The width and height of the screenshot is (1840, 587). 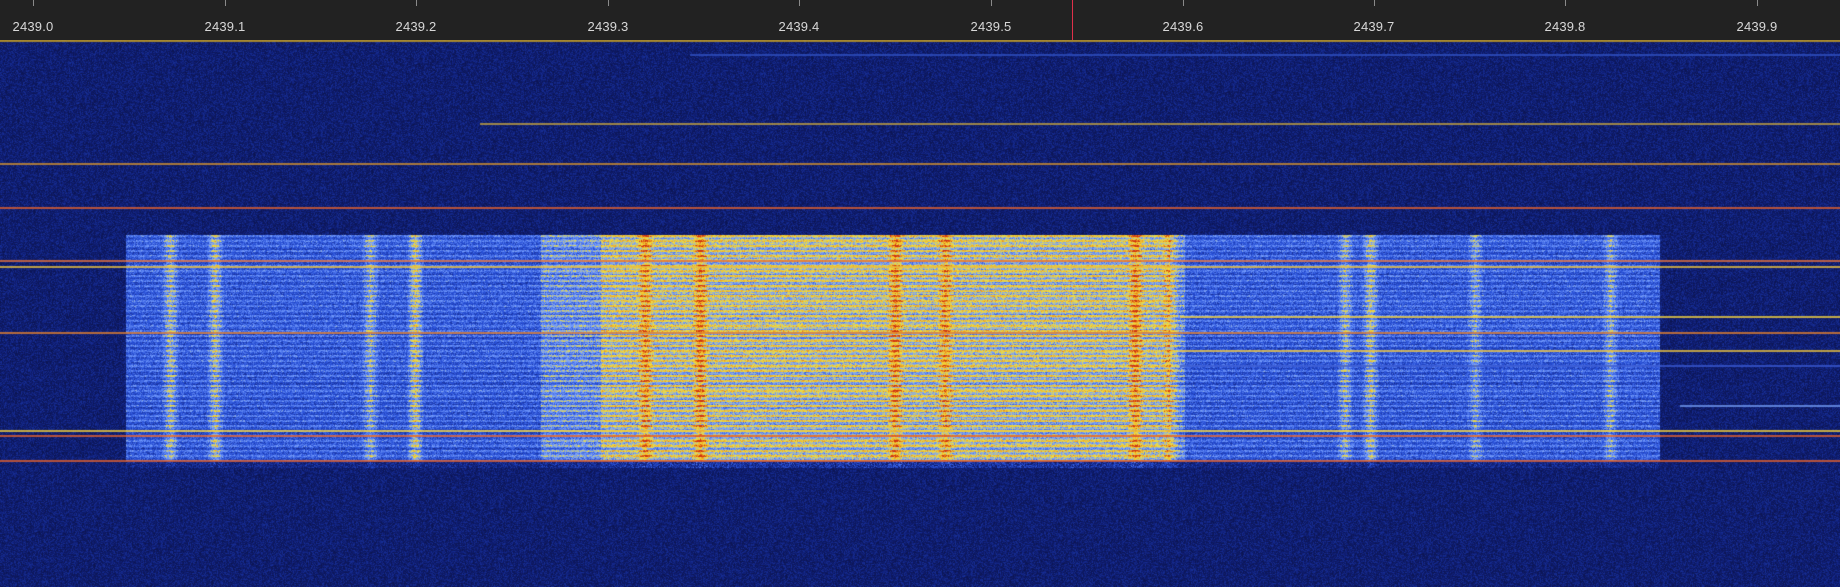 I want to click on frequency-tick-label: 2439.9, so click(x=1757, y=26).